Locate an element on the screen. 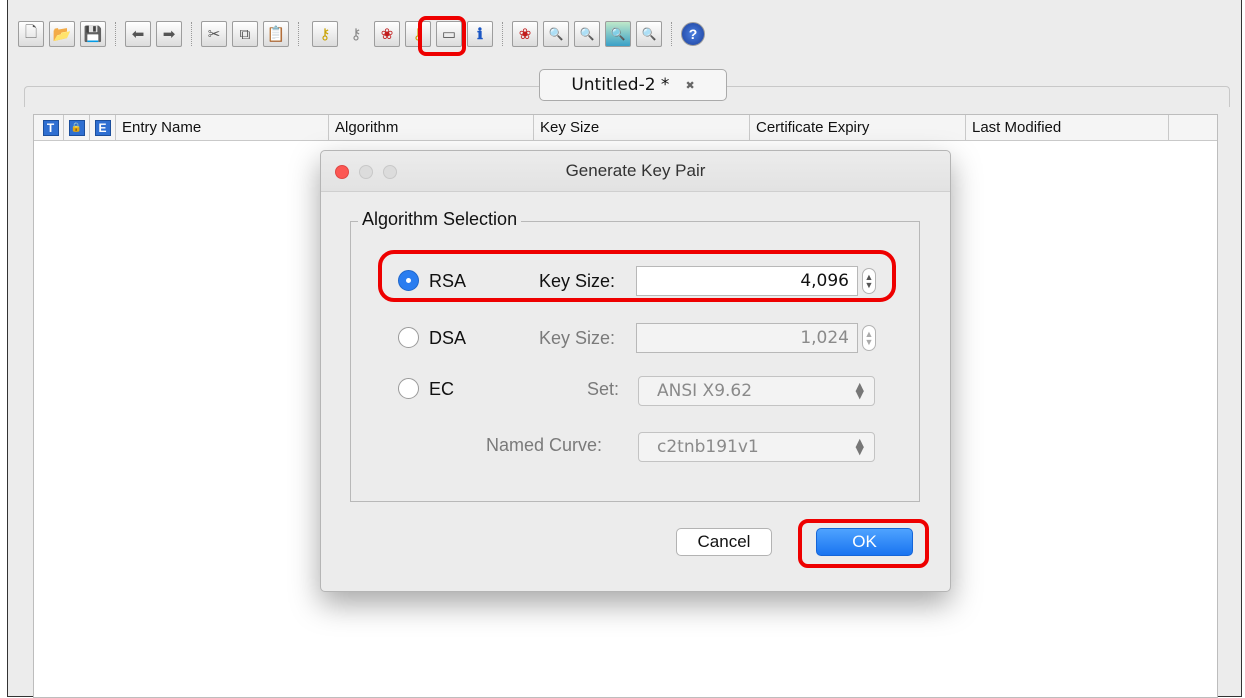 The image size is (1245, 698). column-header-algorithm: Algorithm is located at coordinates (431, 127).